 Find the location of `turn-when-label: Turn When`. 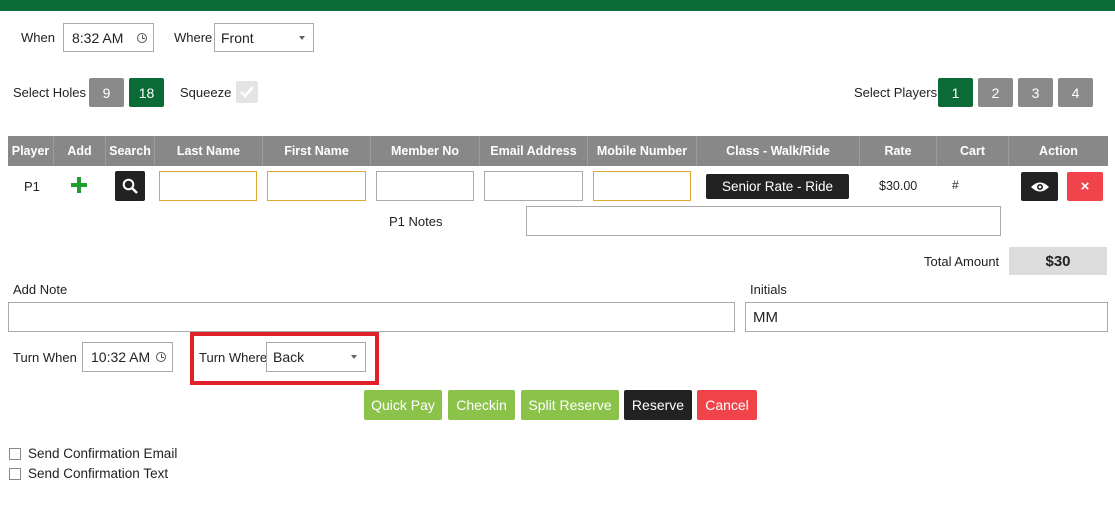

turn-when-label: Turn When is located at coordinates (45, 357).